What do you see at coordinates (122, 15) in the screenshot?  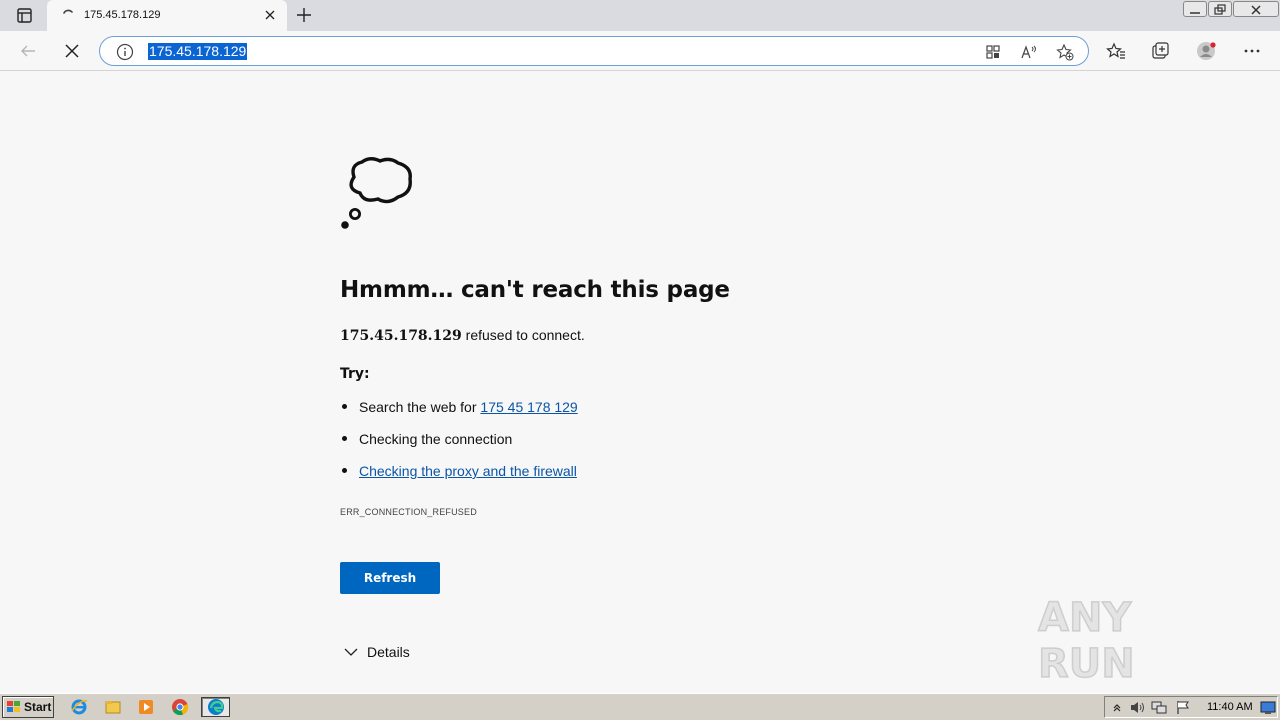 I see `tab-title: 175.45.178.129` at bounding box center [122, 15].